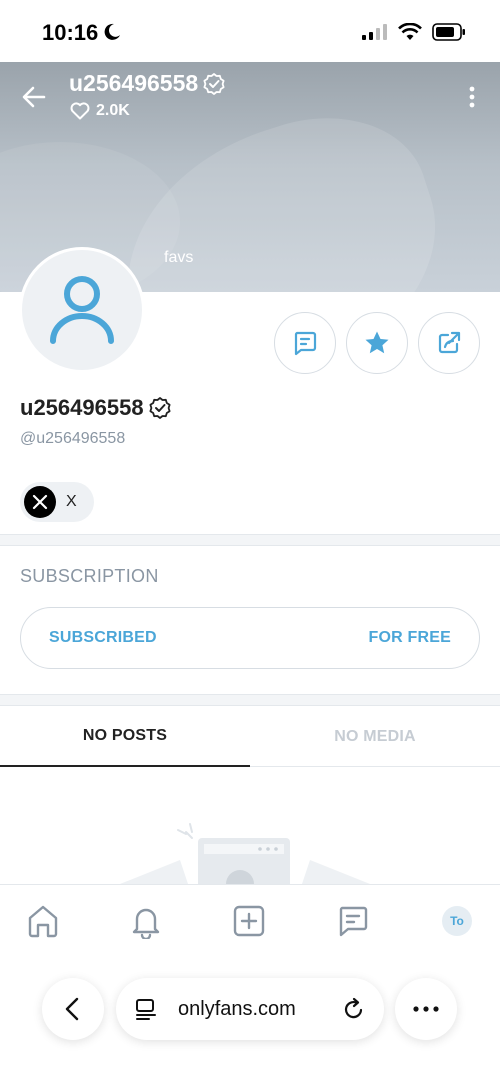  I want to click on more-horizontal-icon, so click(426, 1009).